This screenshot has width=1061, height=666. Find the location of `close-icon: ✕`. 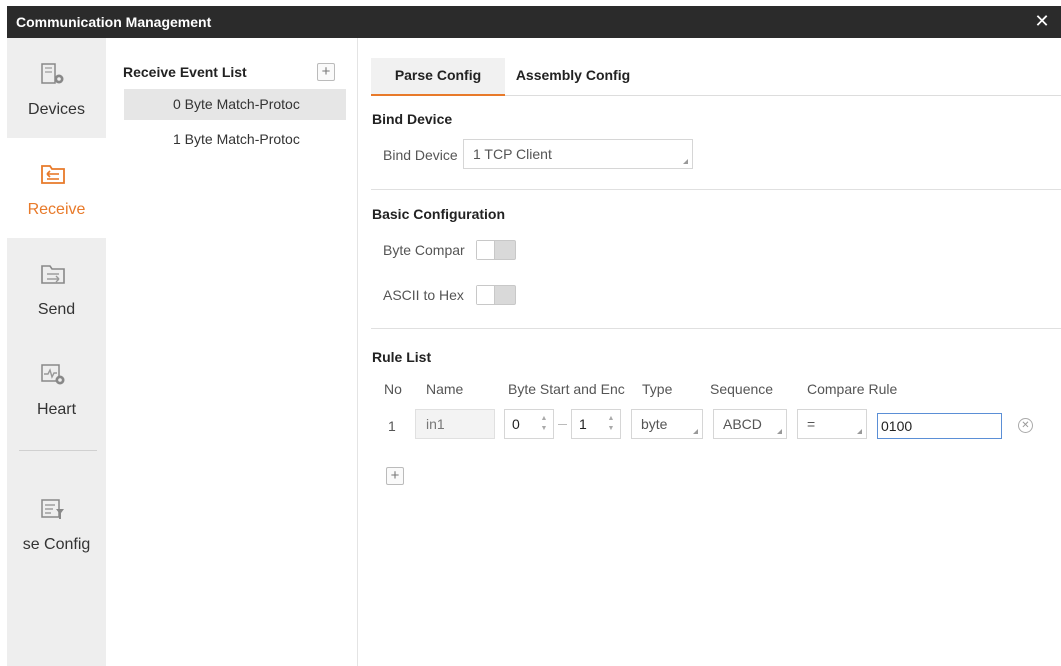

close-icon: ✕ is located at coordinates (1042, 21).